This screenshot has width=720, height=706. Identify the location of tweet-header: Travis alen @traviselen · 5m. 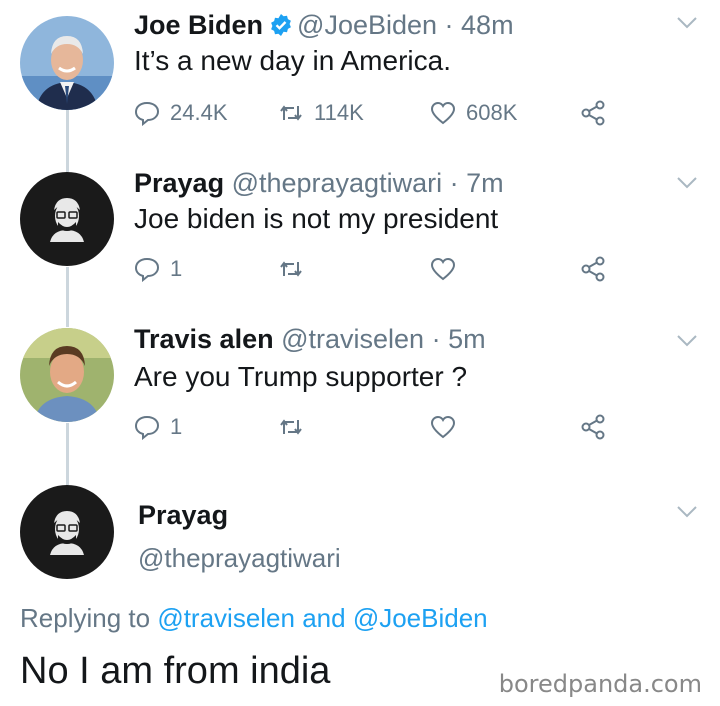
(310, 339).